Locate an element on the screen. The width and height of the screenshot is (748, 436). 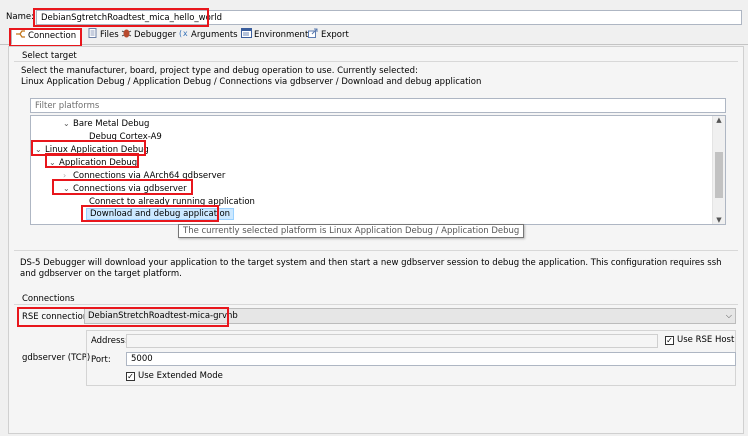
tab-export: Export is located at coordinates (327, 36).